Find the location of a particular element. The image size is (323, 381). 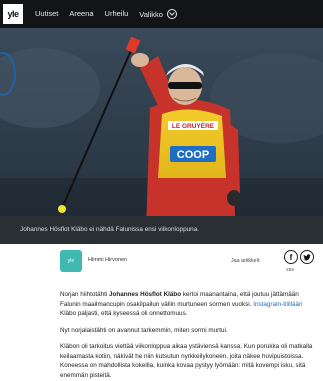

share-count: 255 is located at coordinates (290, 270).